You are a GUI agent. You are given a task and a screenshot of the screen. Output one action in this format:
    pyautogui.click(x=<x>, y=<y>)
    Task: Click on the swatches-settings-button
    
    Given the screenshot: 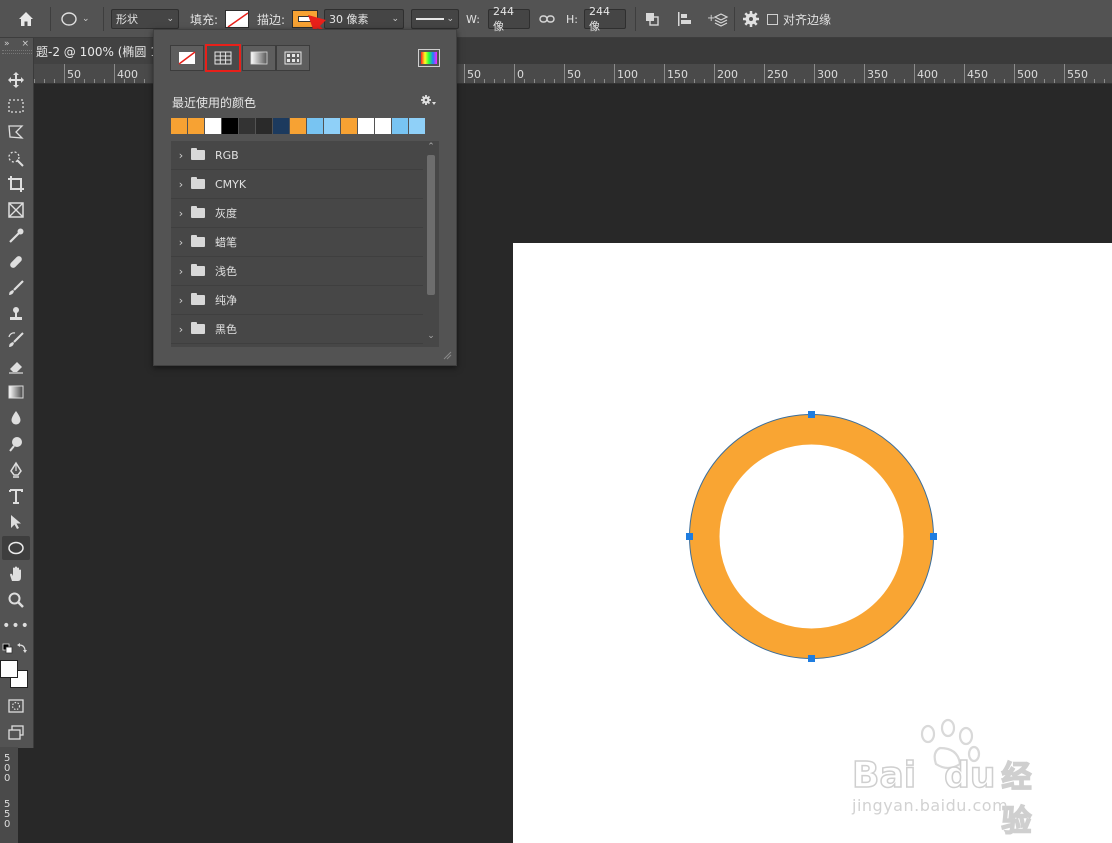 What is the action you would take?
    pyautogui.click(x=428, y=101)
    